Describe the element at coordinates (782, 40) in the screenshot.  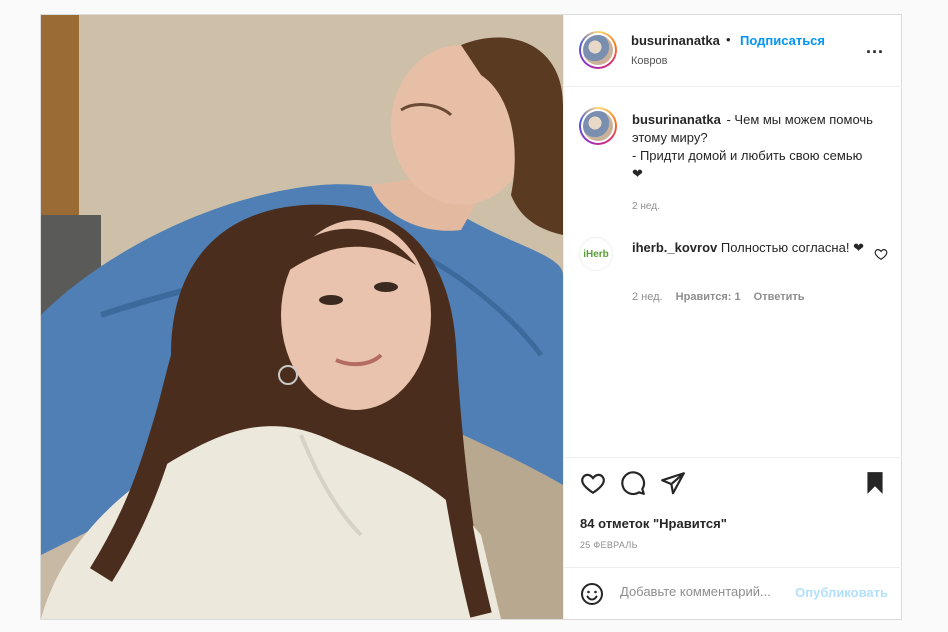
I see `follow-button: Подписаться` at that location.